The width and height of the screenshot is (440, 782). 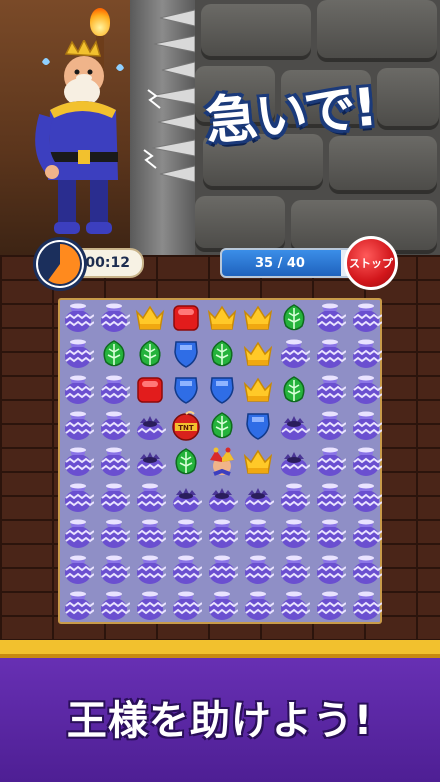 What do you see at coordinates (222, 462) in the screenshot?
I see `tile-jester-booster` at bounding box center [222, 462].